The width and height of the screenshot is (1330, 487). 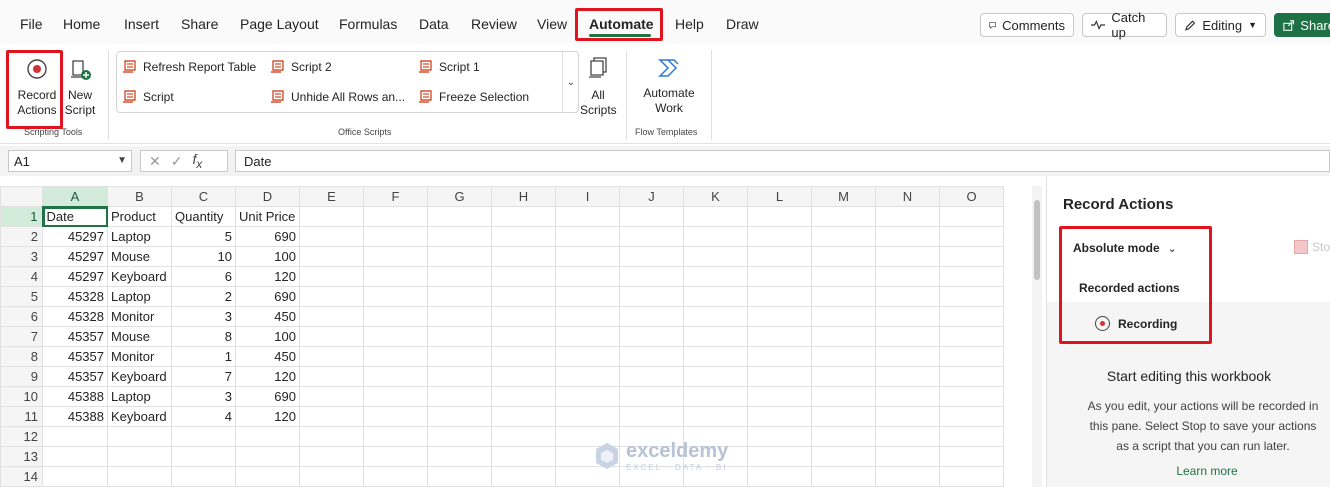 What do you see at coordinates (139, 216) in the screenshot?
I see `cell: Product` at bounding box center [139, 216].